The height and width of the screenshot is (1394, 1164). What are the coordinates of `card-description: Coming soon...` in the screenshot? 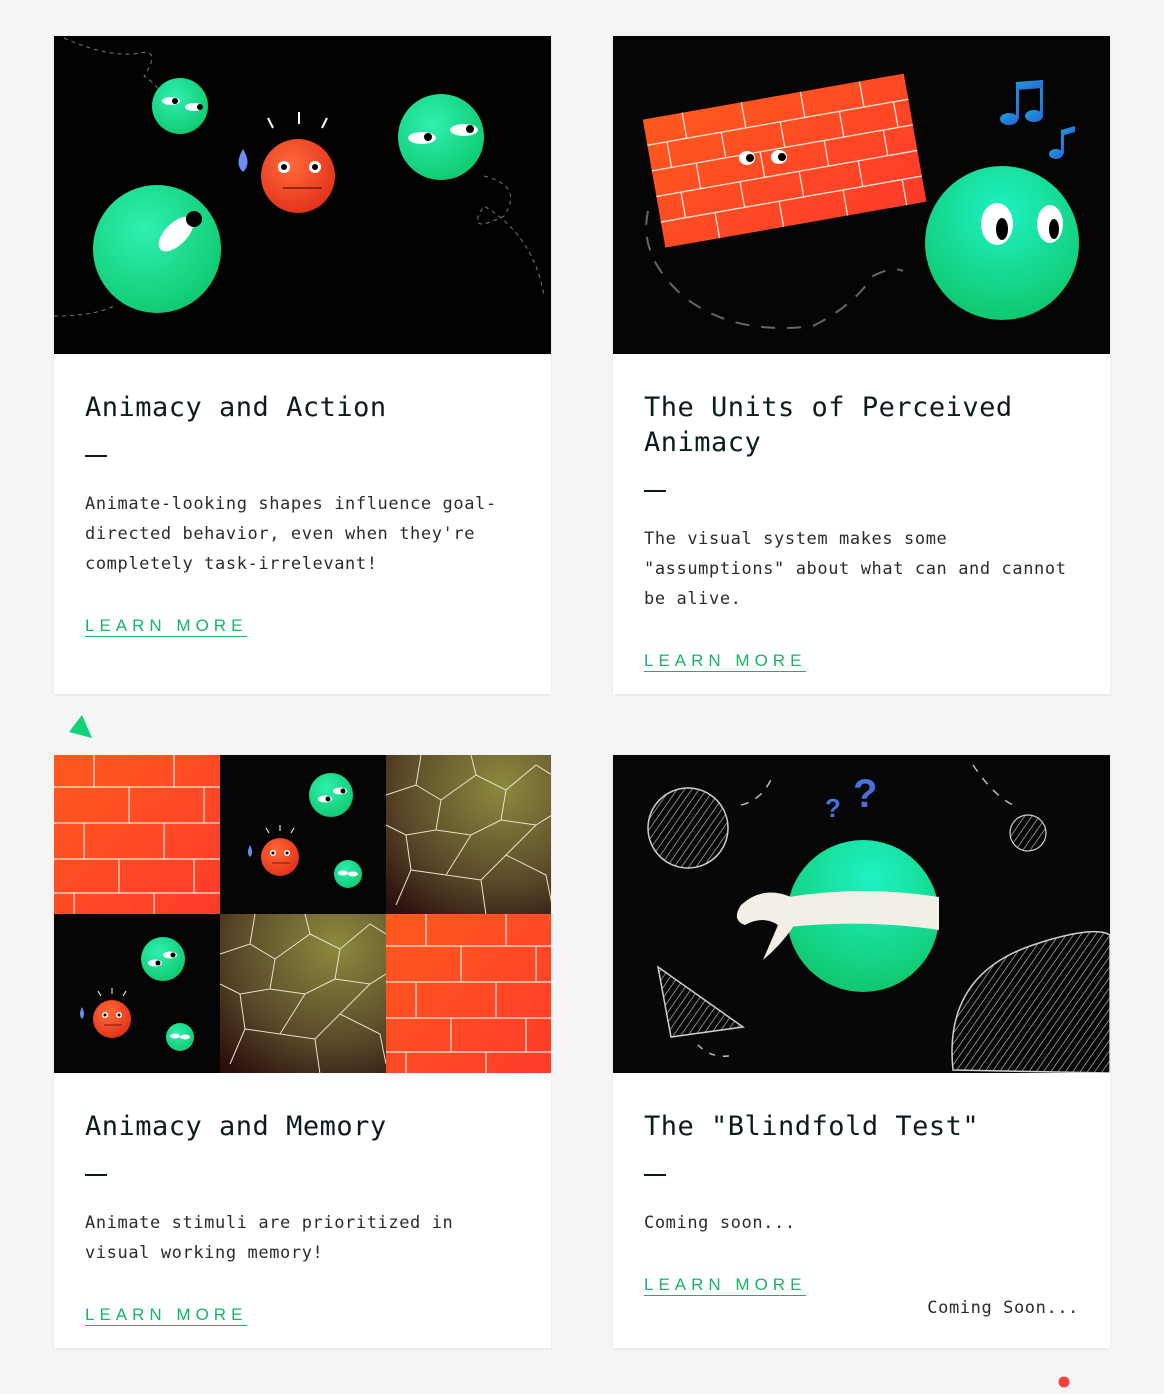 It's located at (720, 1223).